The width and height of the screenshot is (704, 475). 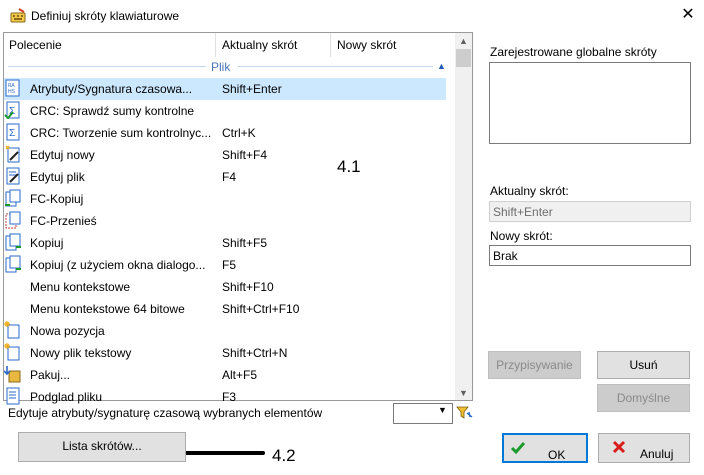 I want to click on command-name: Nowy plik tekstowy, so click(x=81, y=353).